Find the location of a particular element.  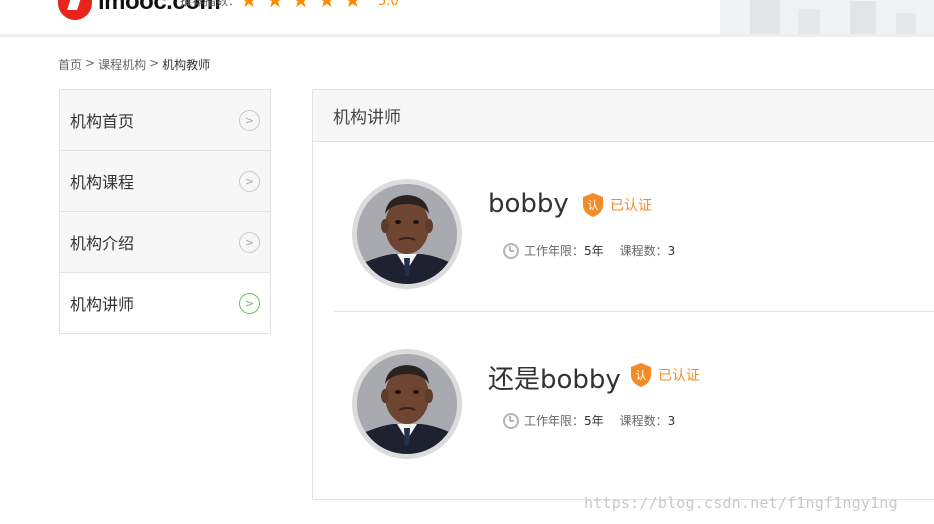

sidebar-item-courses: 机构课程 > is located at coordinates (165, 181).